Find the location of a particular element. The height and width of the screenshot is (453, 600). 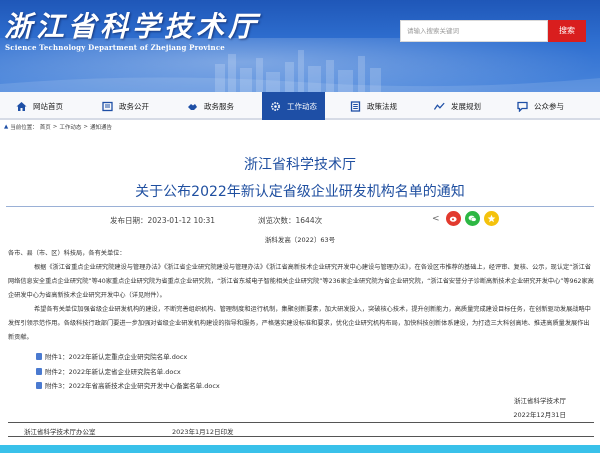

attachment-label: 附件1：2022年新认定重点企业研究院名单.docx is located at coordinates (116, 357).